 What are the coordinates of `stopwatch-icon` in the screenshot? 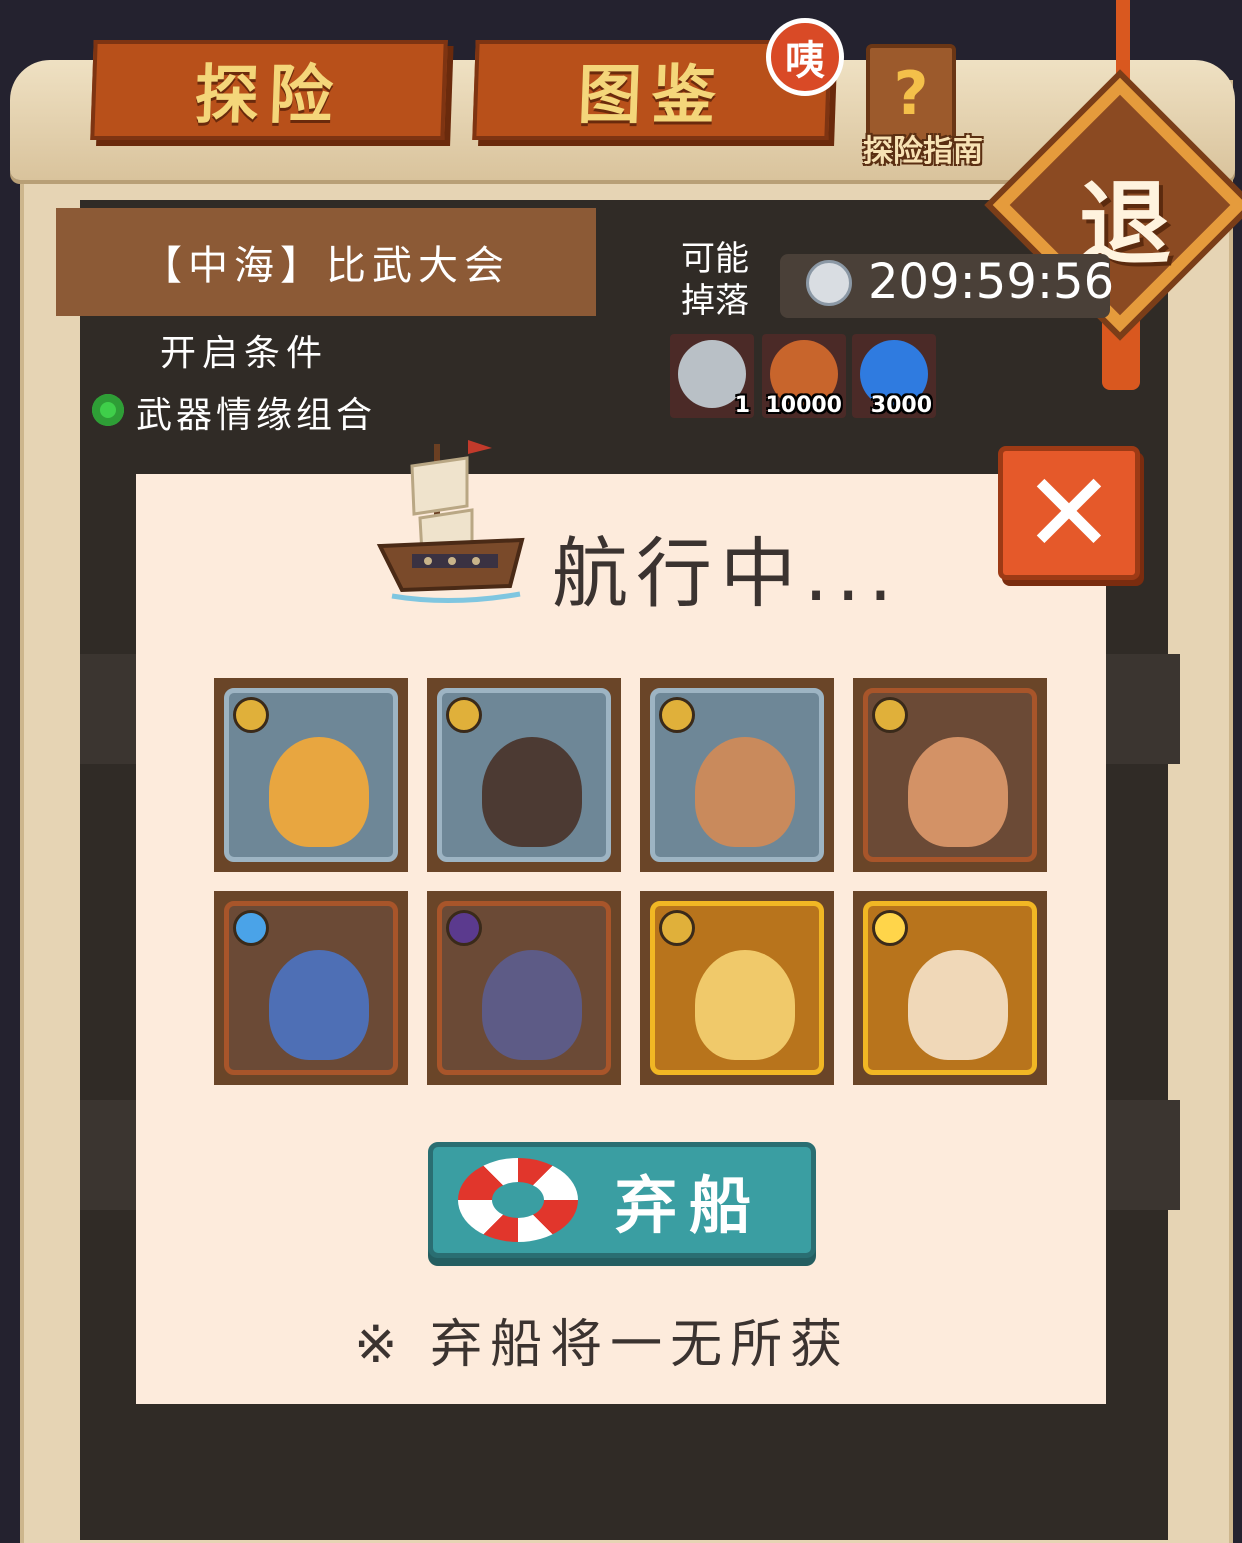 It's located at (829, 283).